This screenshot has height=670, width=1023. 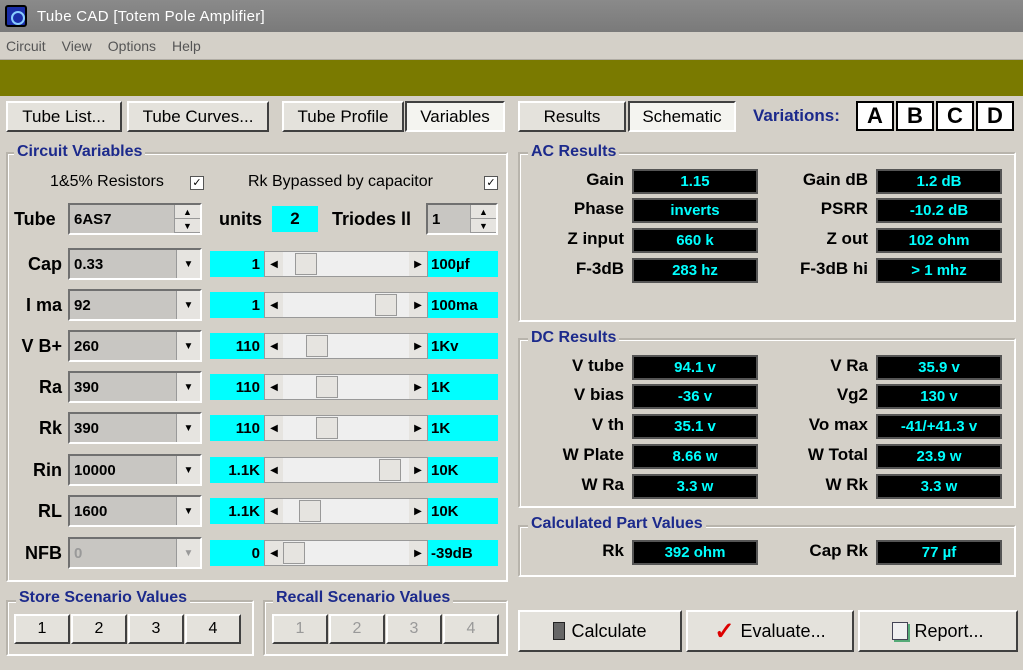 What do you see at coordinates (50, 511) in the screenshot?
I see `rl-label: RL` at bounding box center [50, 511].